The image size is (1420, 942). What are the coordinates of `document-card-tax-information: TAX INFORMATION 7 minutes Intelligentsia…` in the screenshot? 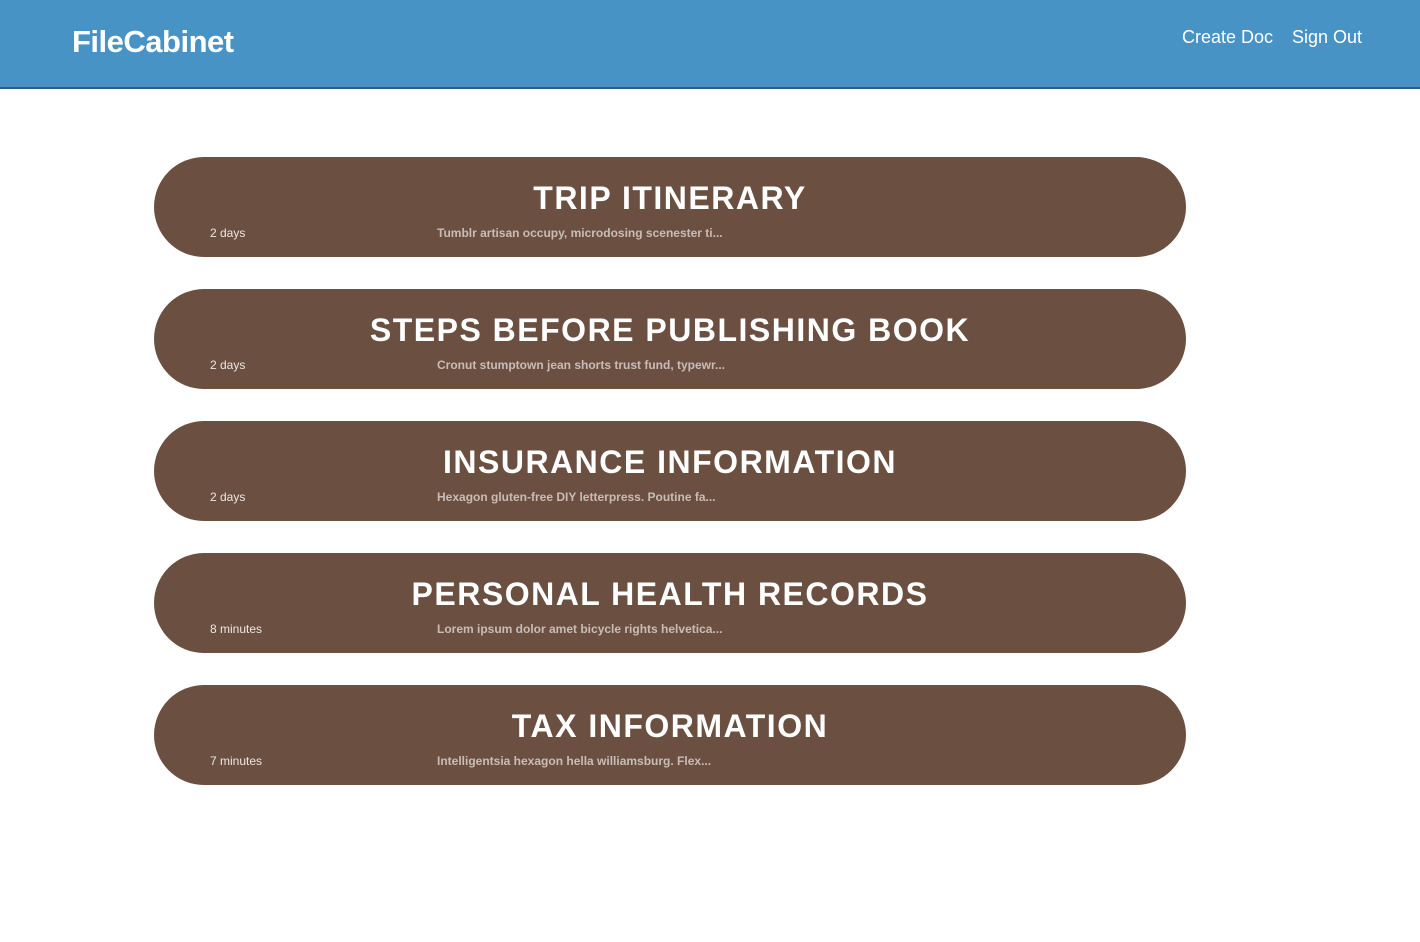 It's located at (670, 735).